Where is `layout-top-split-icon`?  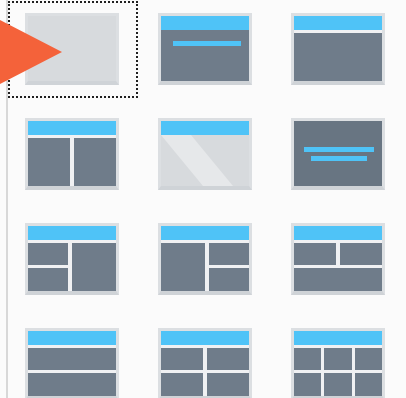
layout-top-split-icon is located at coordinates (338, 258).